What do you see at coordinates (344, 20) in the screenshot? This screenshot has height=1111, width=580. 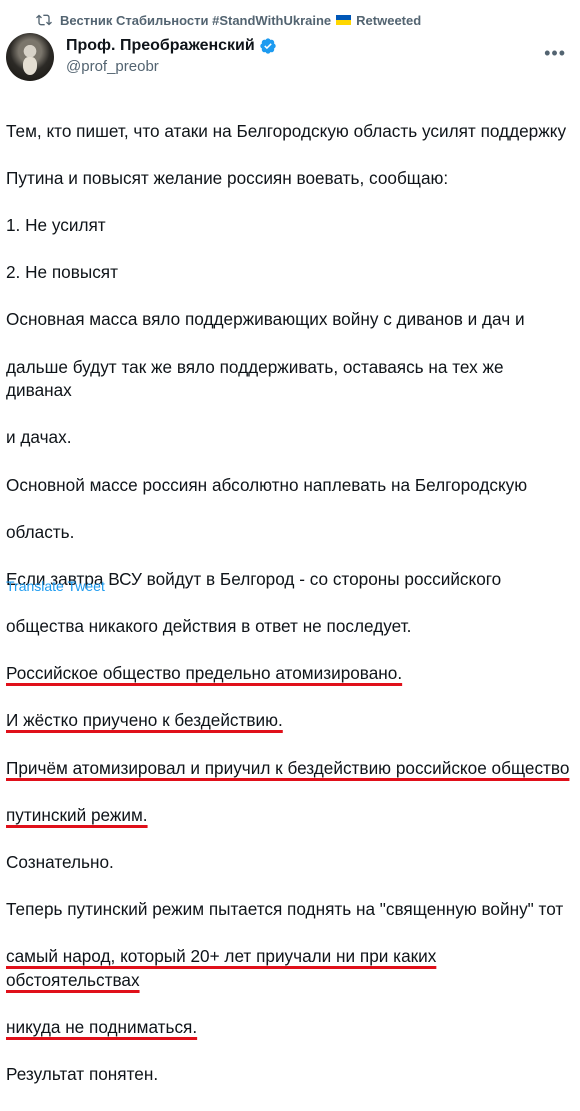 I see `ukraine-flag-icon` at bounding box center [344, 20].